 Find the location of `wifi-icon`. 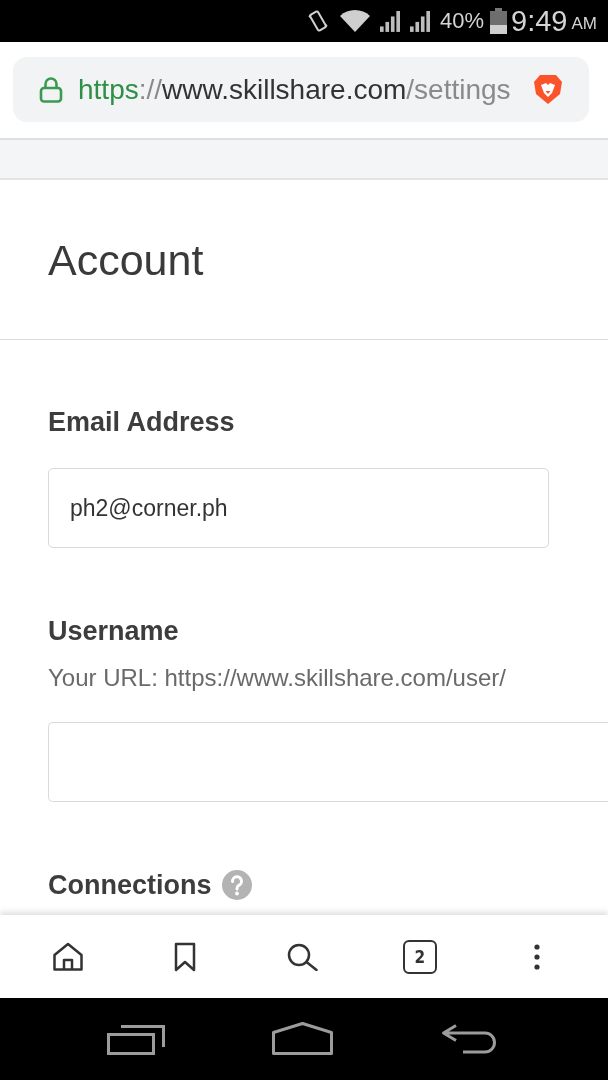

wifi-icon is located at coordinates (355, 21).